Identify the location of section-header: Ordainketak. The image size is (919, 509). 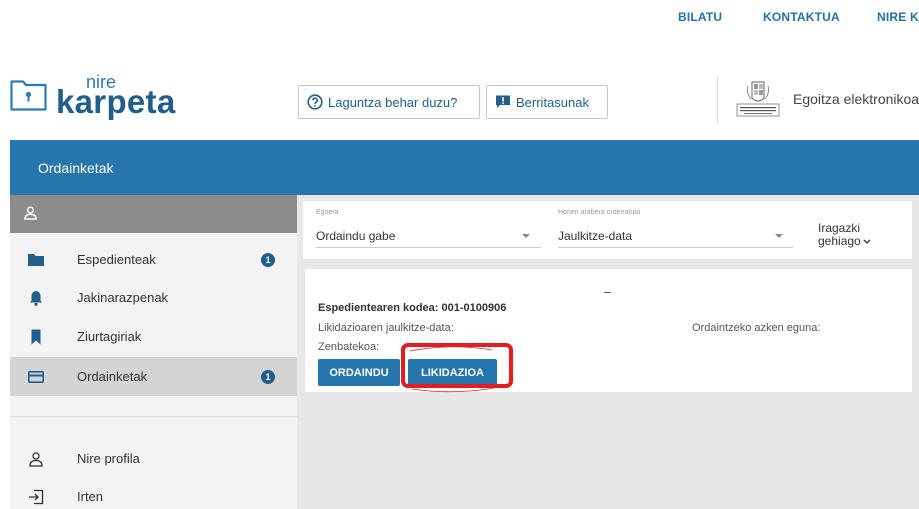
(464, 167).